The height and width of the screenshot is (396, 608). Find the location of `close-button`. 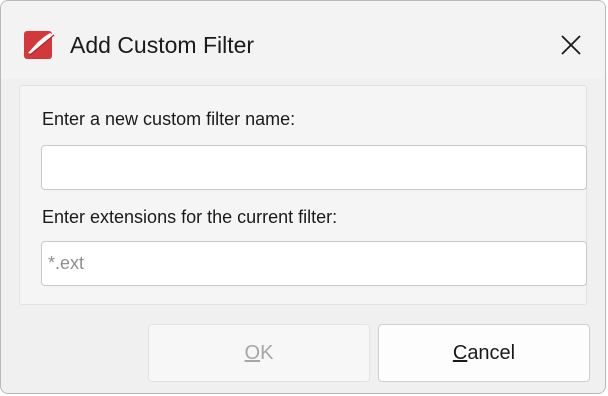

close-button is located at coordinates (571, 45).